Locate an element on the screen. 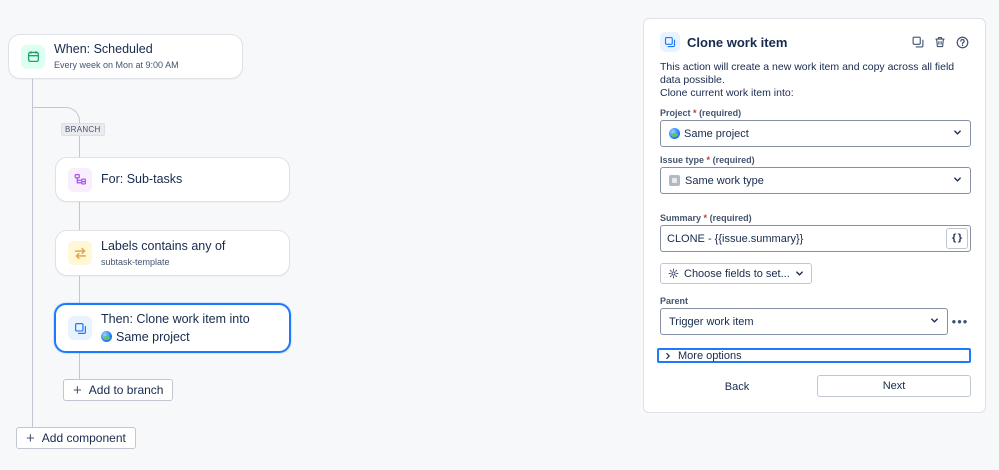  add-component-label: Add component is located at coordinates (83, 438).